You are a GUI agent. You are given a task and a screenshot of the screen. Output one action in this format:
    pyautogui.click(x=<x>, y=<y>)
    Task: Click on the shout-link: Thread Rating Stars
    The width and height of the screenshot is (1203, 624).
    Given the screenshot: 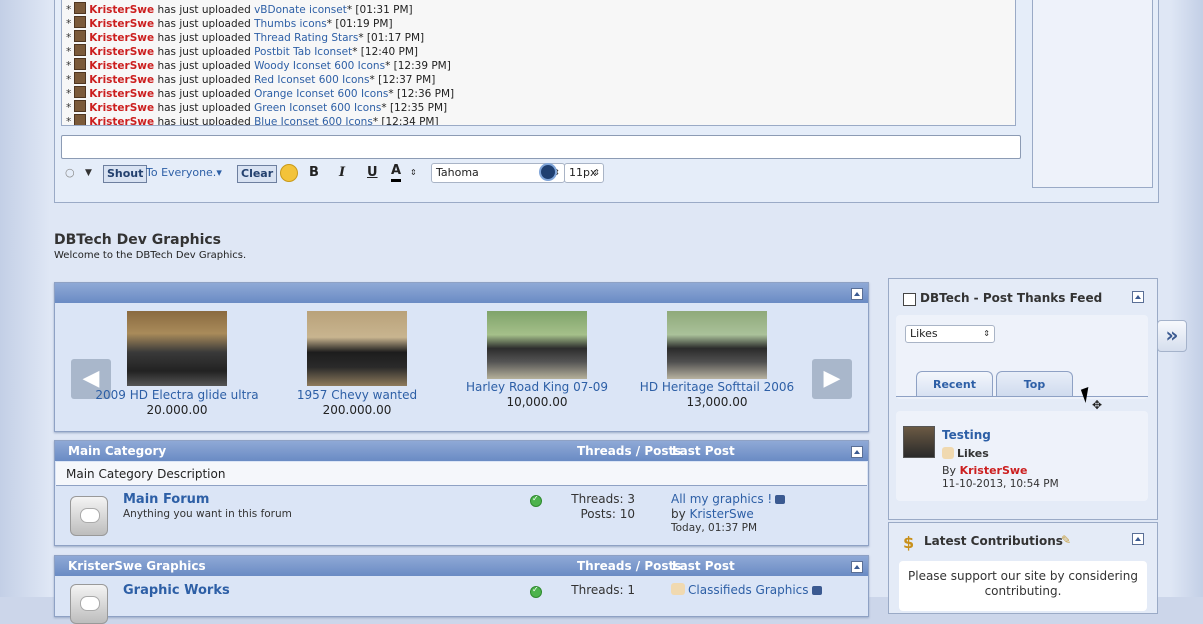 What is the action you would take?
    pyautogui.click(x=306, y=38)
    